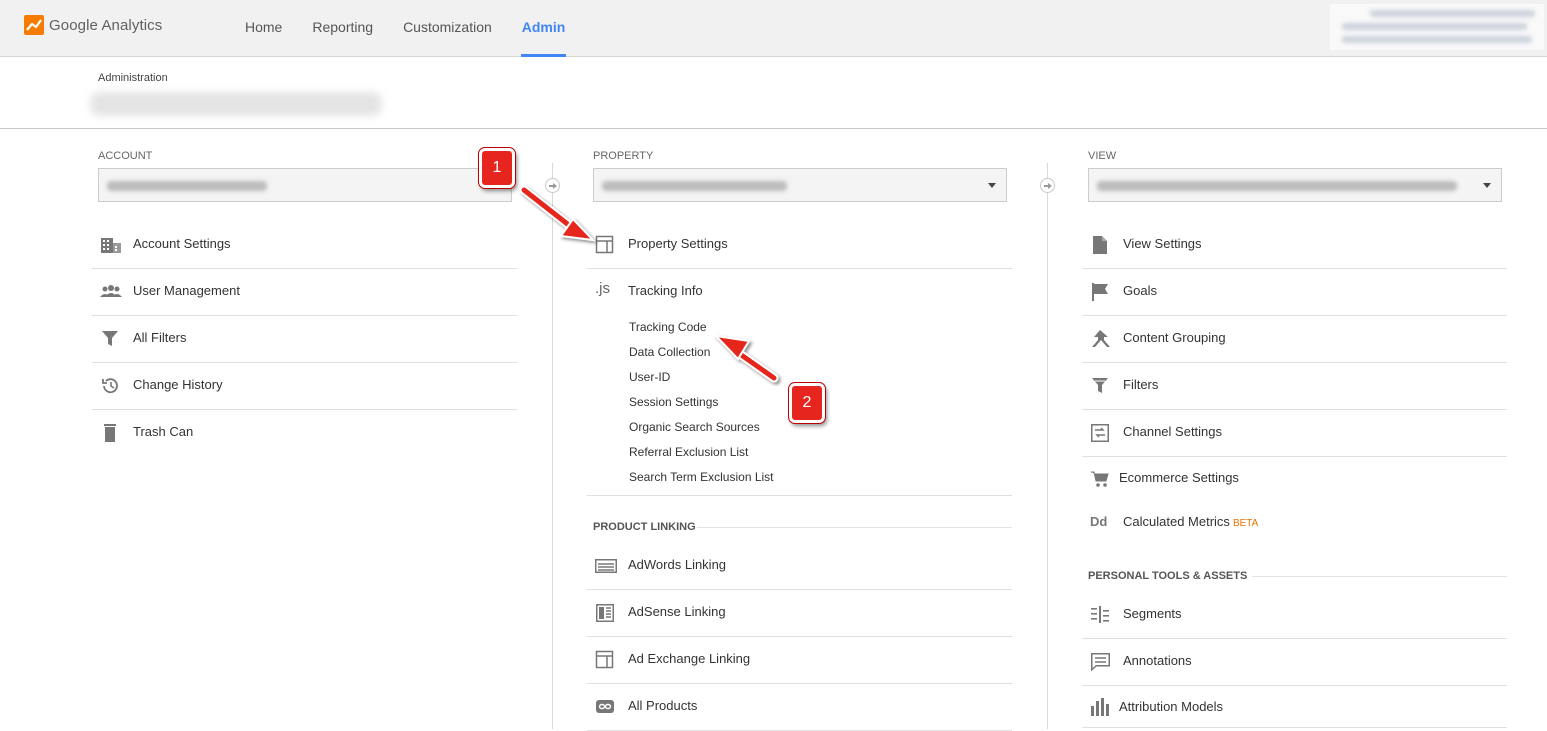  I want to click on annotation-badge-2: 2, so click(807, 403).